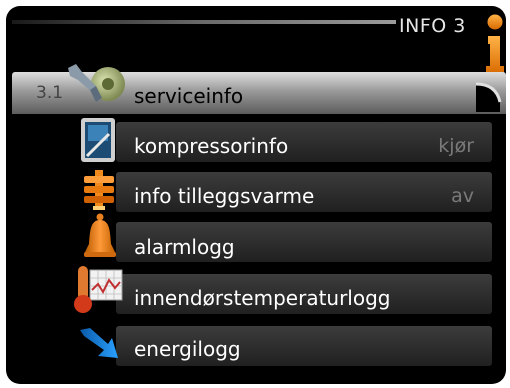  Describe the element at coordinates (187, 349) in the screenshot. I see `menu-item-label: energilogg` at that location.